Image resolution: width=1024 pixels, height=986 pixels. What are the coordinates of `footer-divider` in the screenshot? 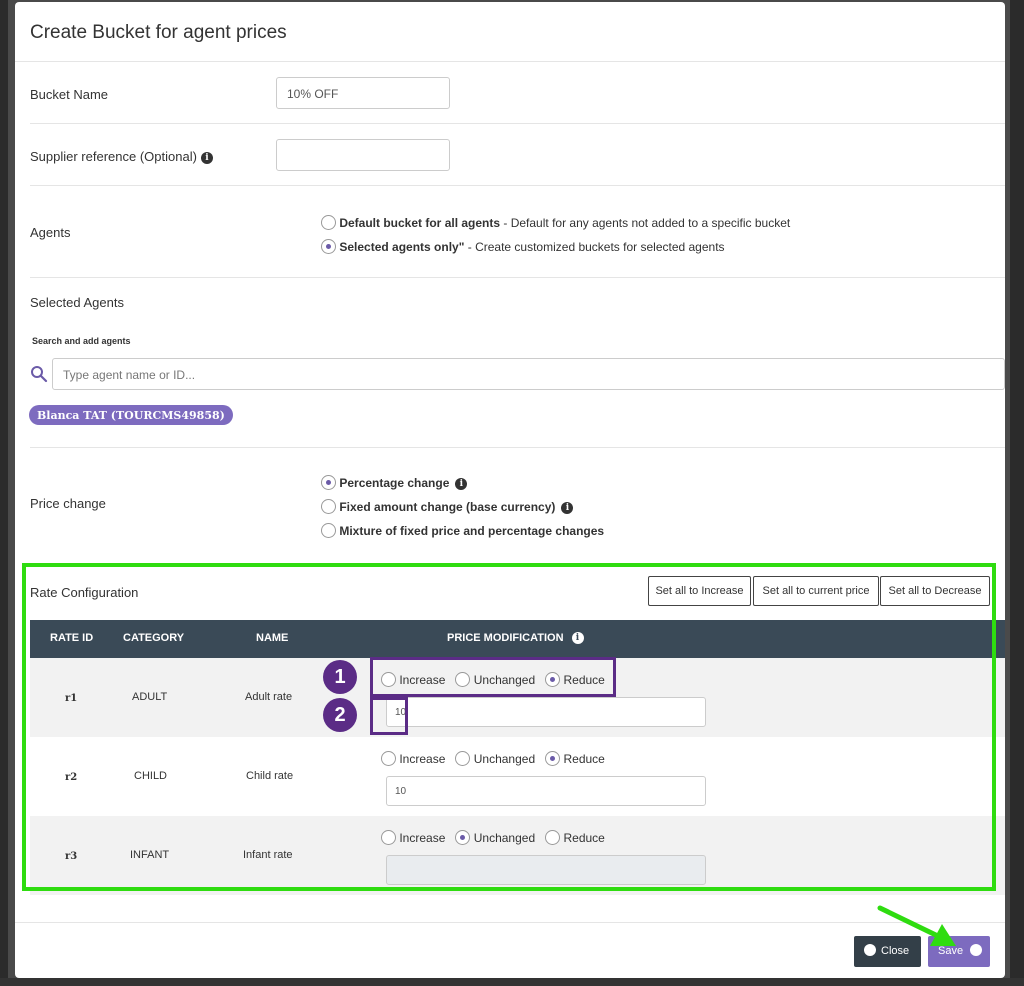 It's located at (510, 922).